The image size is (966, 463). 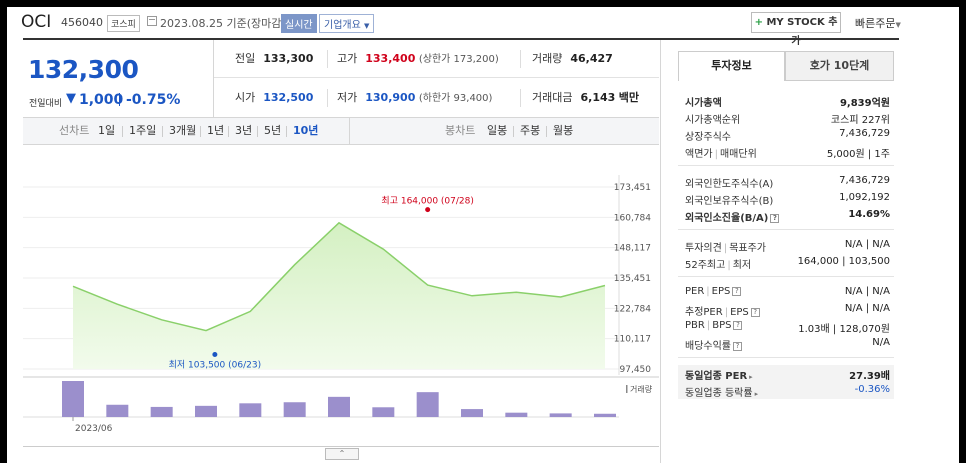 I want to click on period-tab-1w: 1주일, so click(x=142, y=131).